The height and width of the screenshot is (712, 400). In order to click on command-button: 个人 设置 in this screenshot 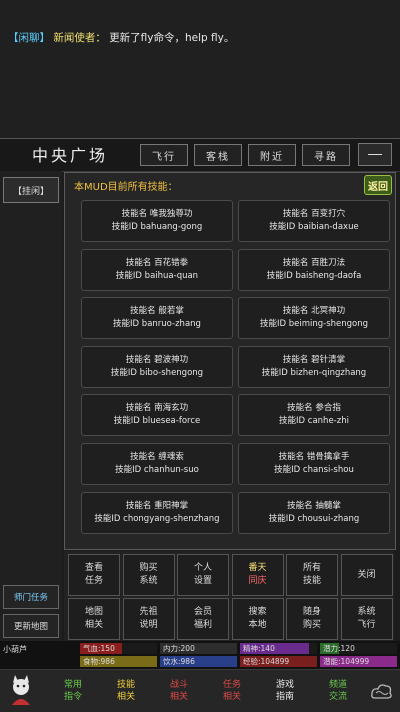, I will do `click(203, 575)`.